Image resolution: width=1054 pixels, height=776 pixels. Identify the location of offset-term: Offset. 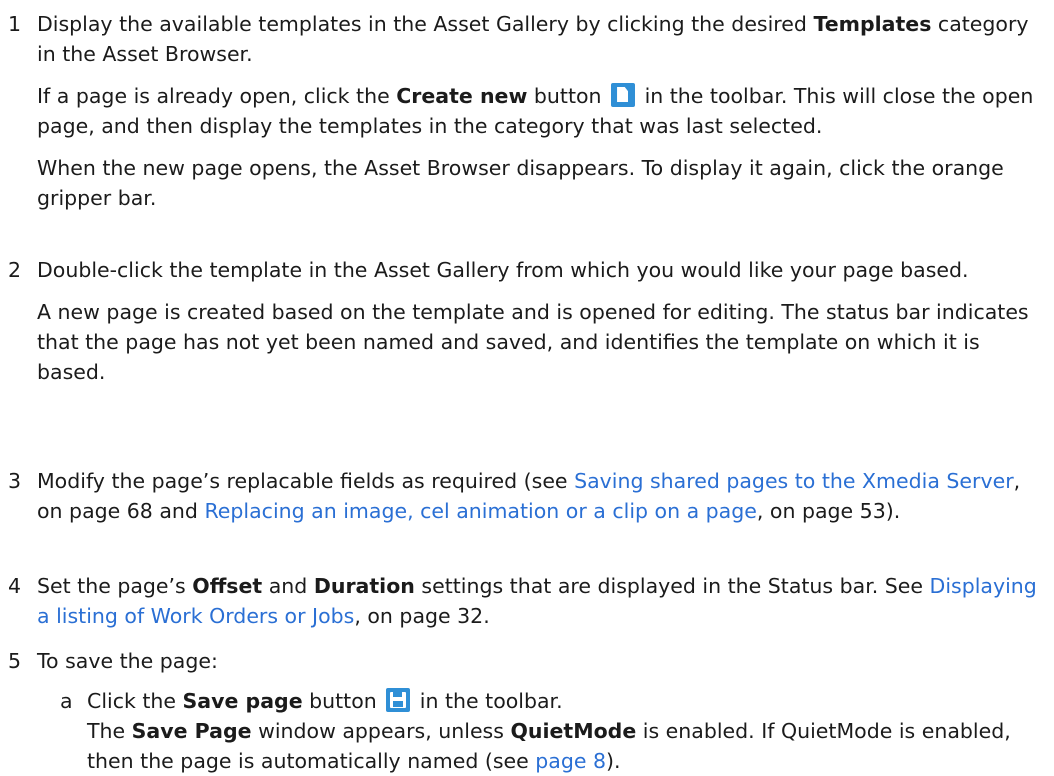
(227, 586).